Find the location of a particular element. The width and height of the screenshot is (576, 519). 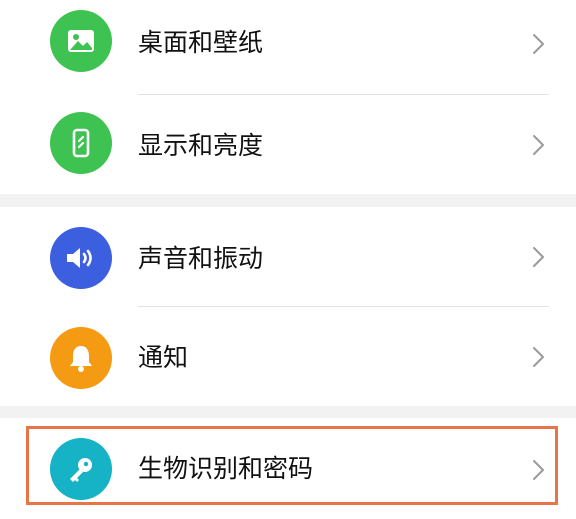

settings-item-label: 声音和振动 is located at coordinates (201, 258).